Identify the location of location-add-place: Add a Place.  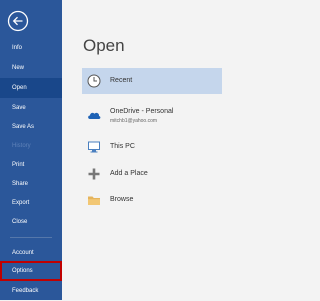
(152, 177).